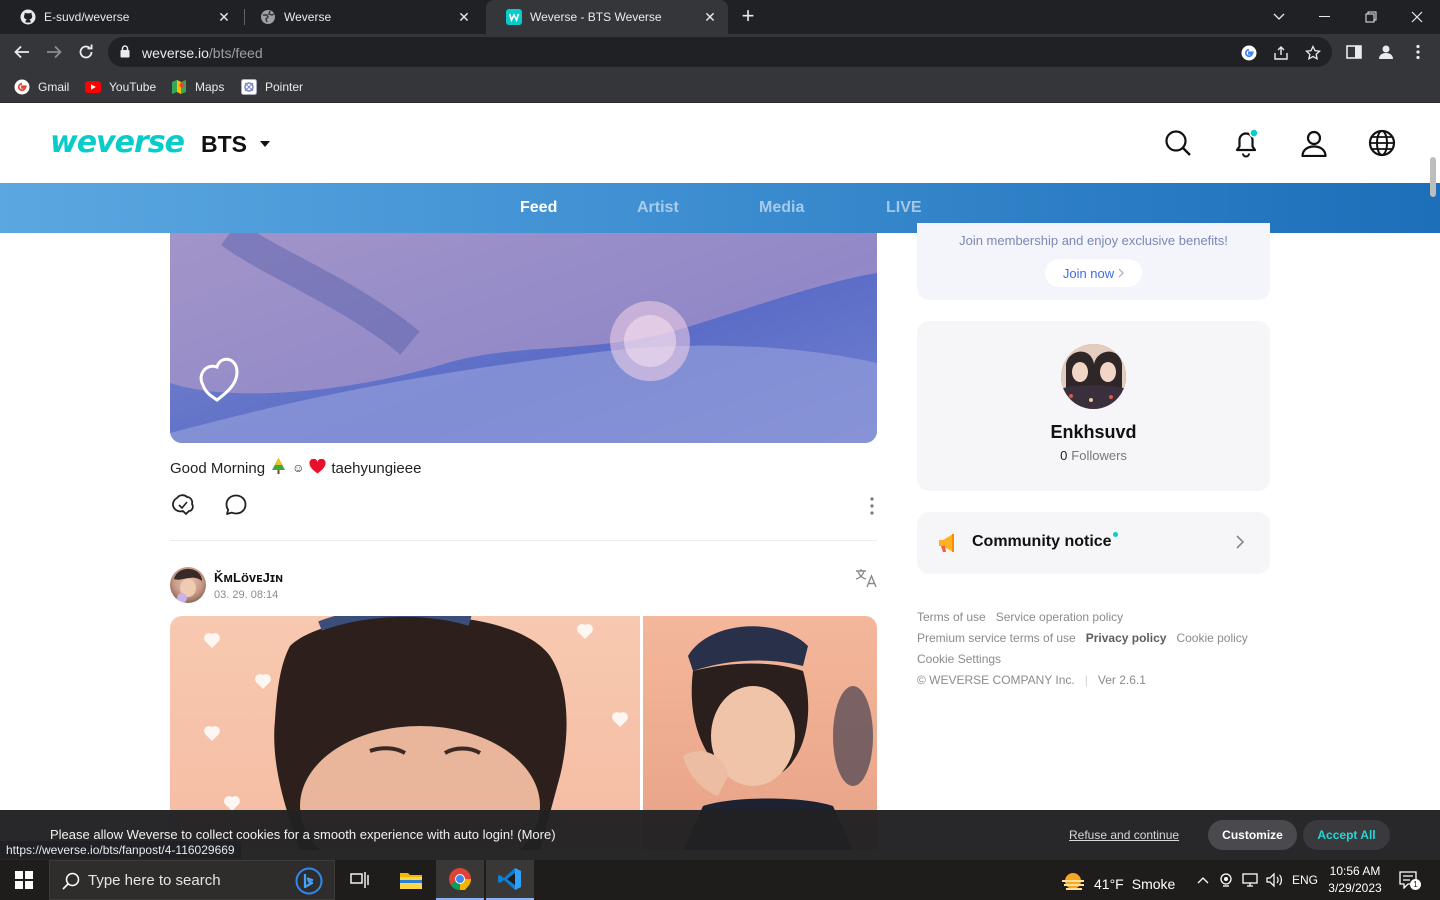 The image size is (1440, 900). I want to click on weather-widget: 41°F Smoke, so click(1117, 883).